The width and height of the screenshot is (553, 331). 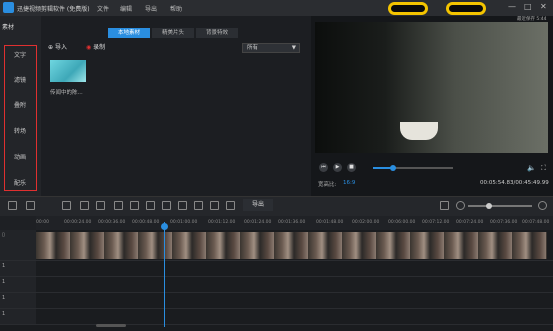 What do you see at coordinates (20, 182) in the screenshot?
I see `sidebar-item-music: 配乐` at bounding box center [20, 182].